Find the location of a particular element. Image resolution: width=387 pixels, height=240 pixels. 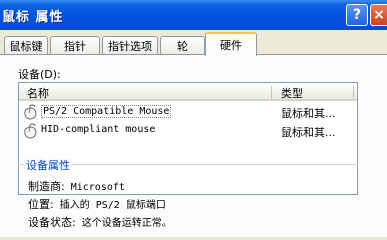

location-row: 位置: 插入的 PS/2 鼠标端口 is located at coordinates (97, 204).